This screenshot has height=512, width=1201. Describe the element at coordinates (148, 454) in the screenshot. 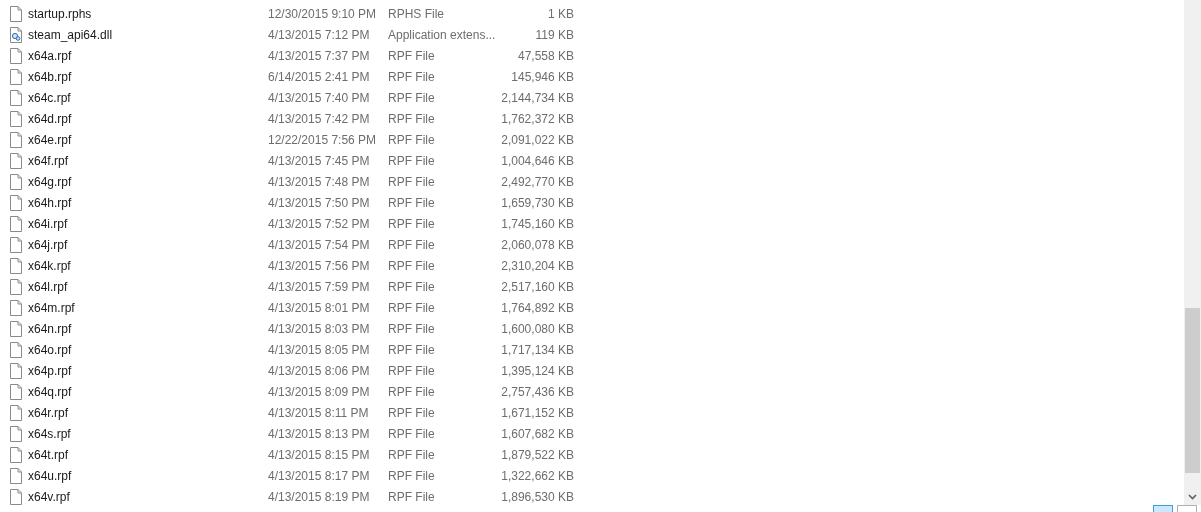

I see `file-name: x64t.rpf` at that location.